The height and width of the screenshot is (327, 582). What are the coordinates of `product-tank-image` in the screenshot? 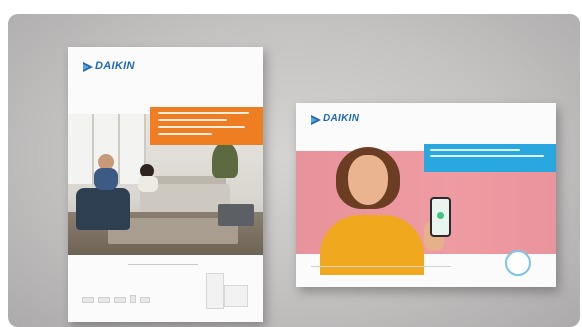 It's located at (215, 291).